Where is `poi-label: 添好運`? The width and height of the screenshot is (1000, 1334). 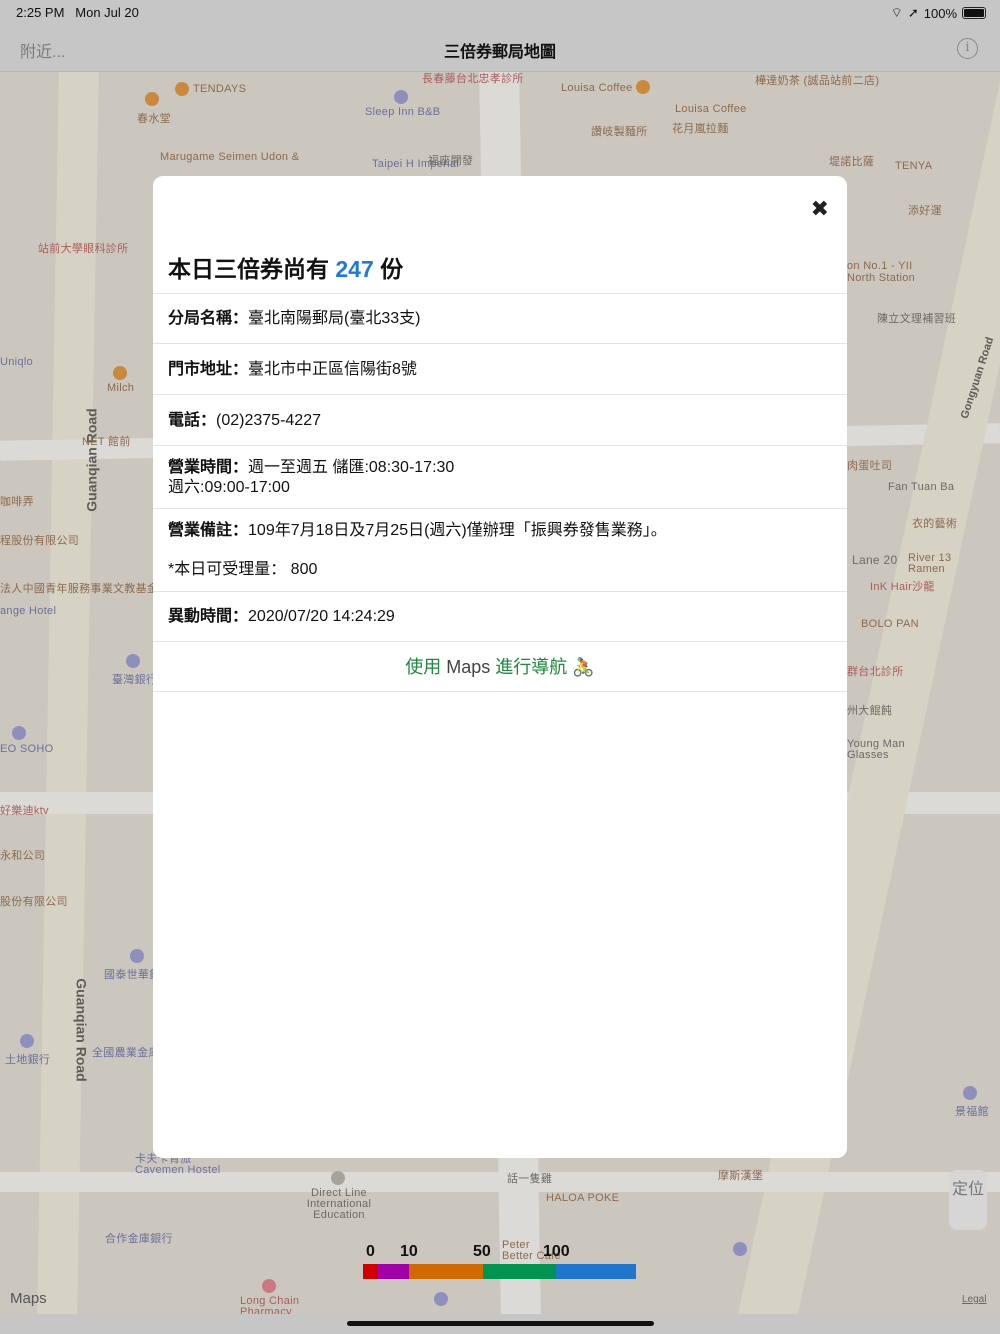
poi-label: 添好運 is located at coordinates (925, 210).